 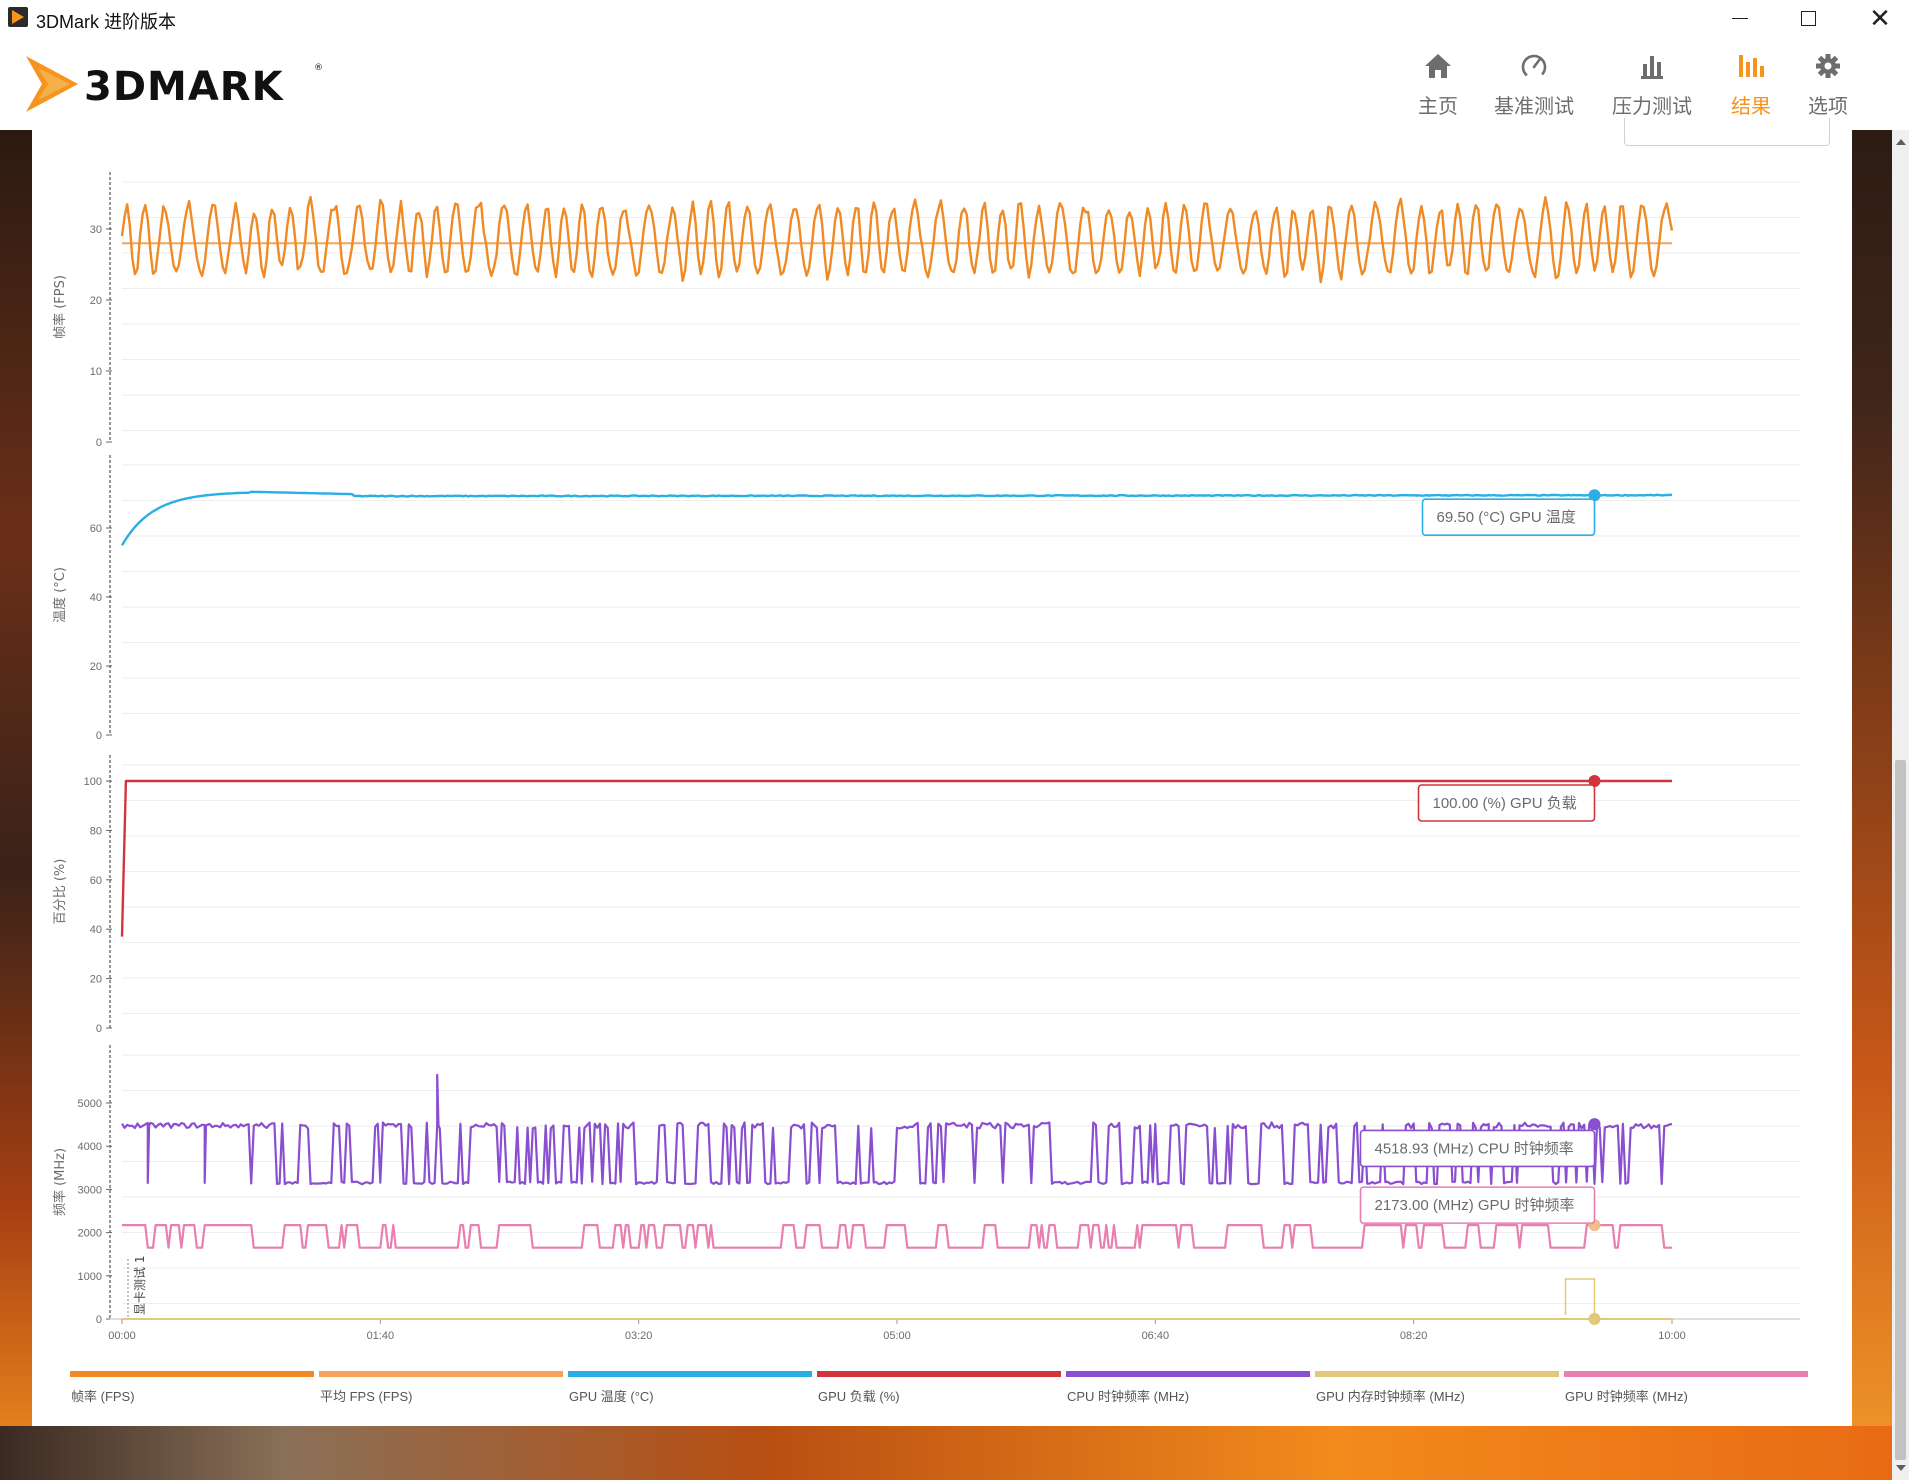 What do you see at coordinates (60, 307) in the screenshot?
I see `y-axis-label: 帧率 (FPS)` at bounding box center [60, 307].